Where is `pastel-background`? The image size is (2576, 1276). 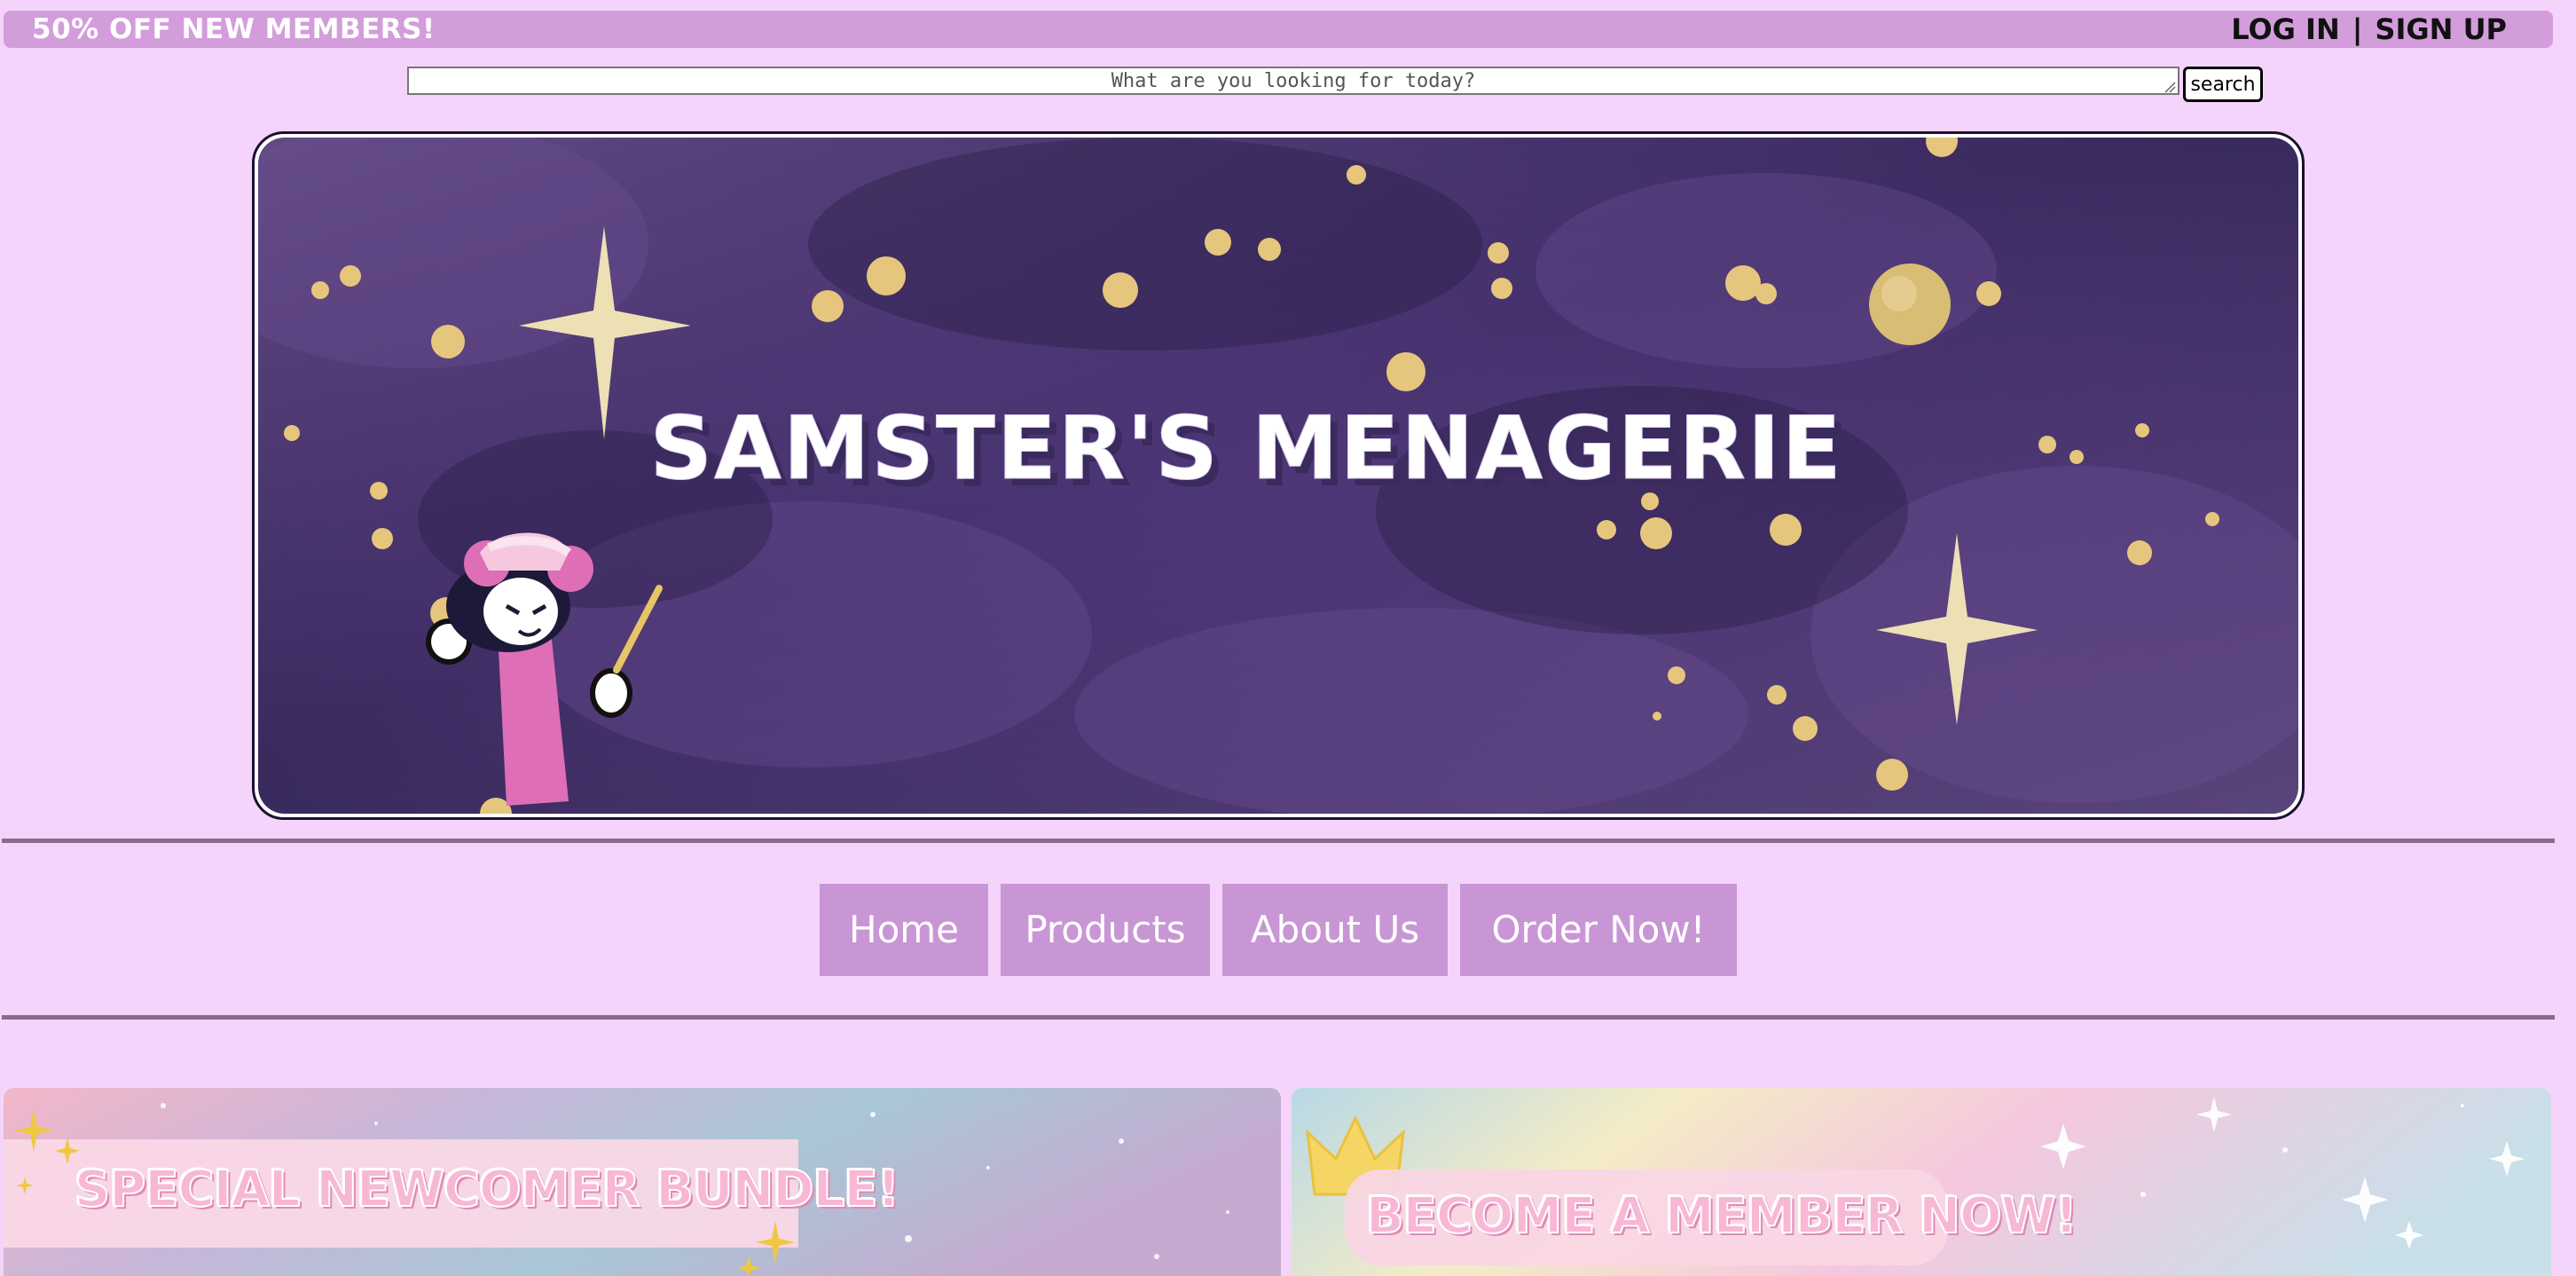
pastel-background is located at coordinates (1921, 1182).